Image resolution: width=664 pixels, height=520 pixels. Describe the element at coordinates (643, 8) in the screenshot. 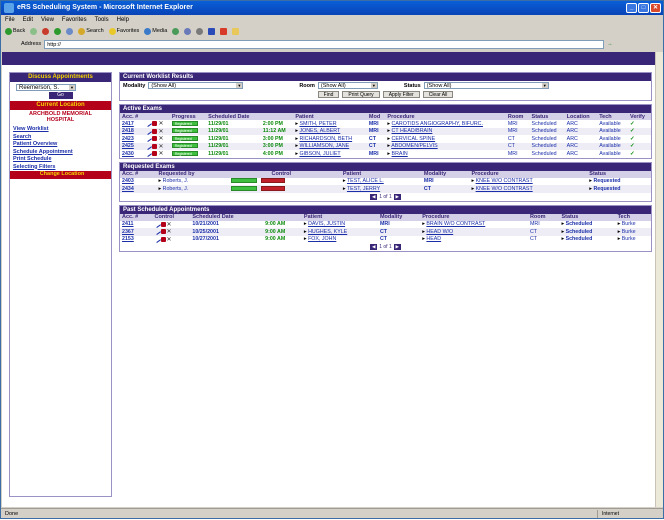

I see `maximize-icon: □` at that location.